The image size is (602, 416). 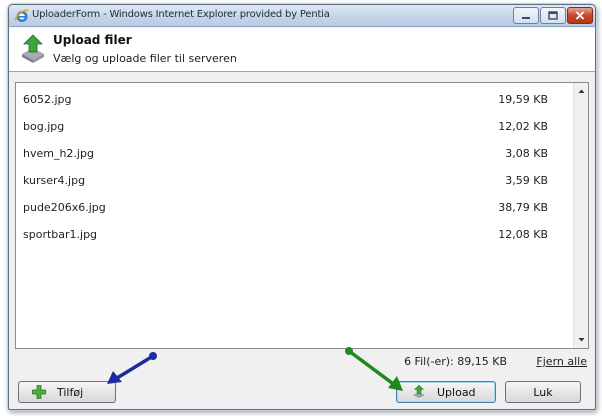 What do you see at coordinates (580, 215) in the screenshot?
I see `vertical-scrollbar` at bounding box center [580, 215].